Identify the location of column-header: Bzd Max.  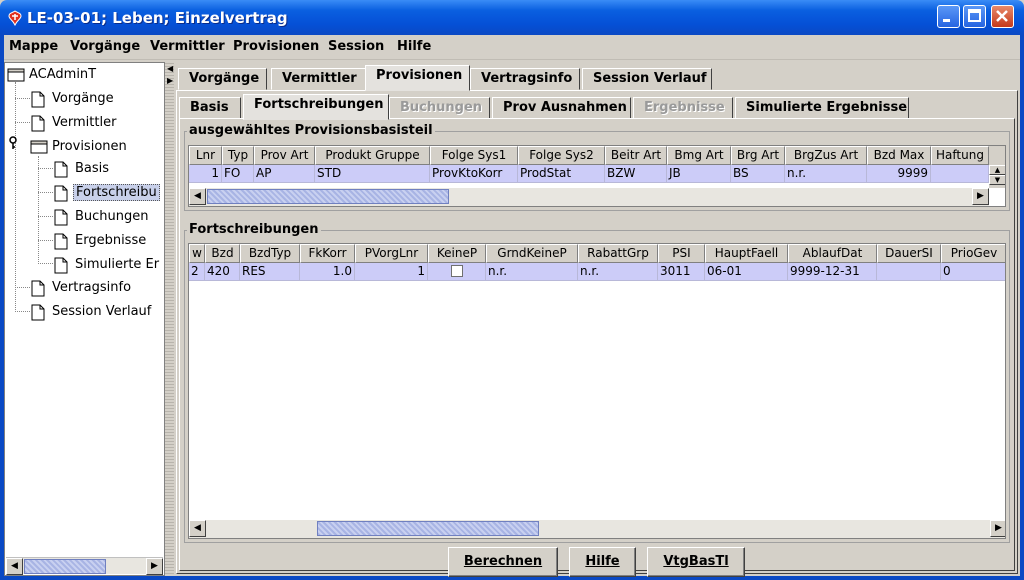
(899, 155).